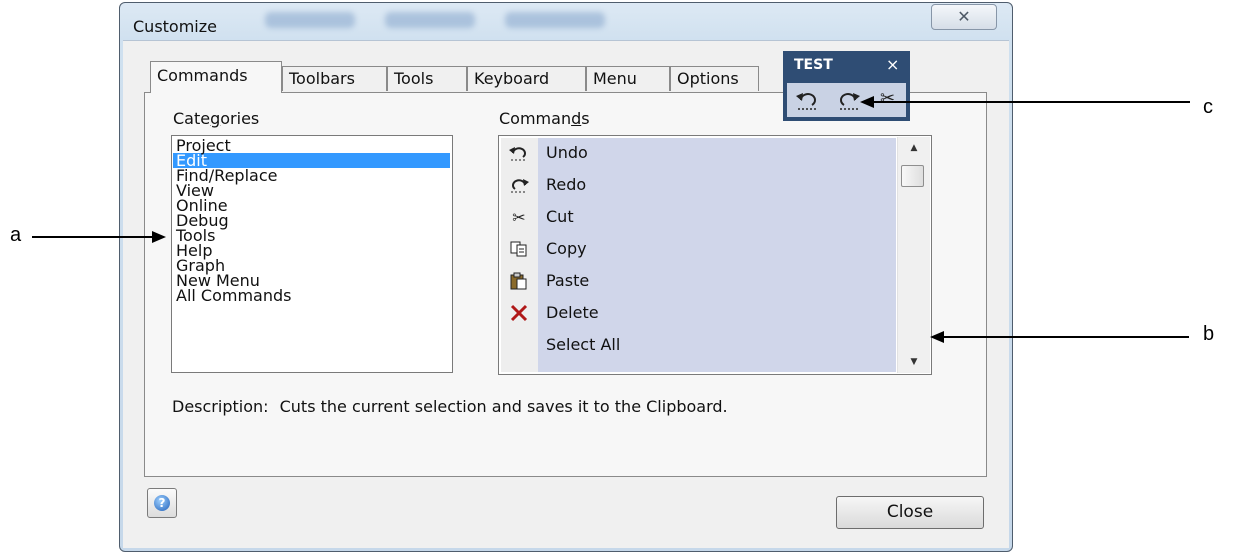  I want to click on annotation-arrow-c, so click(1031, 102).